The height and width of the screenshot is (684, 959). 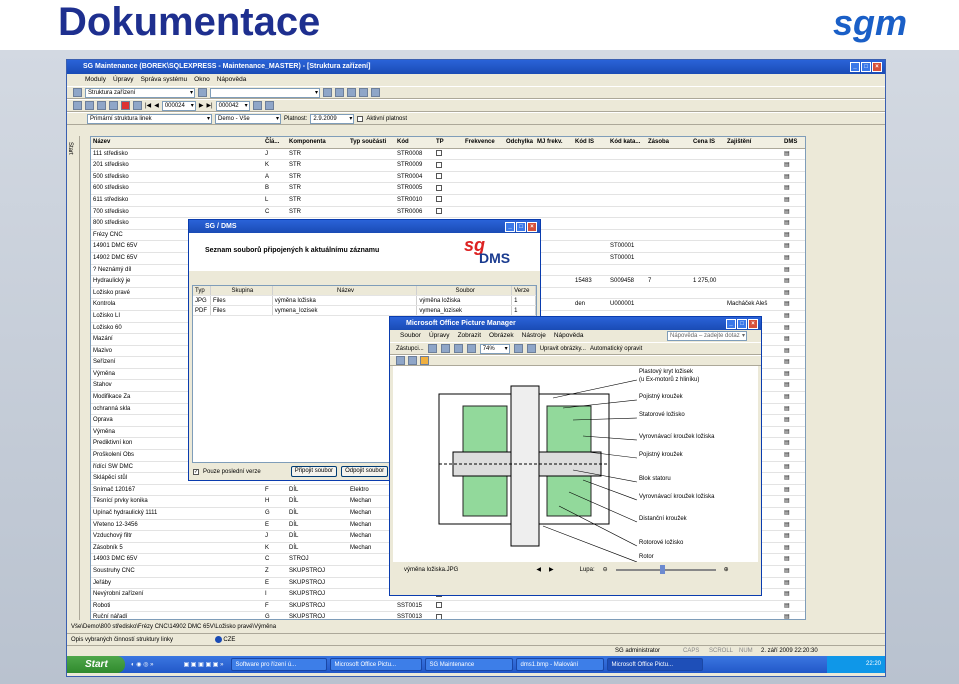 I want to click on find-icon, so click(x=137, y=105).